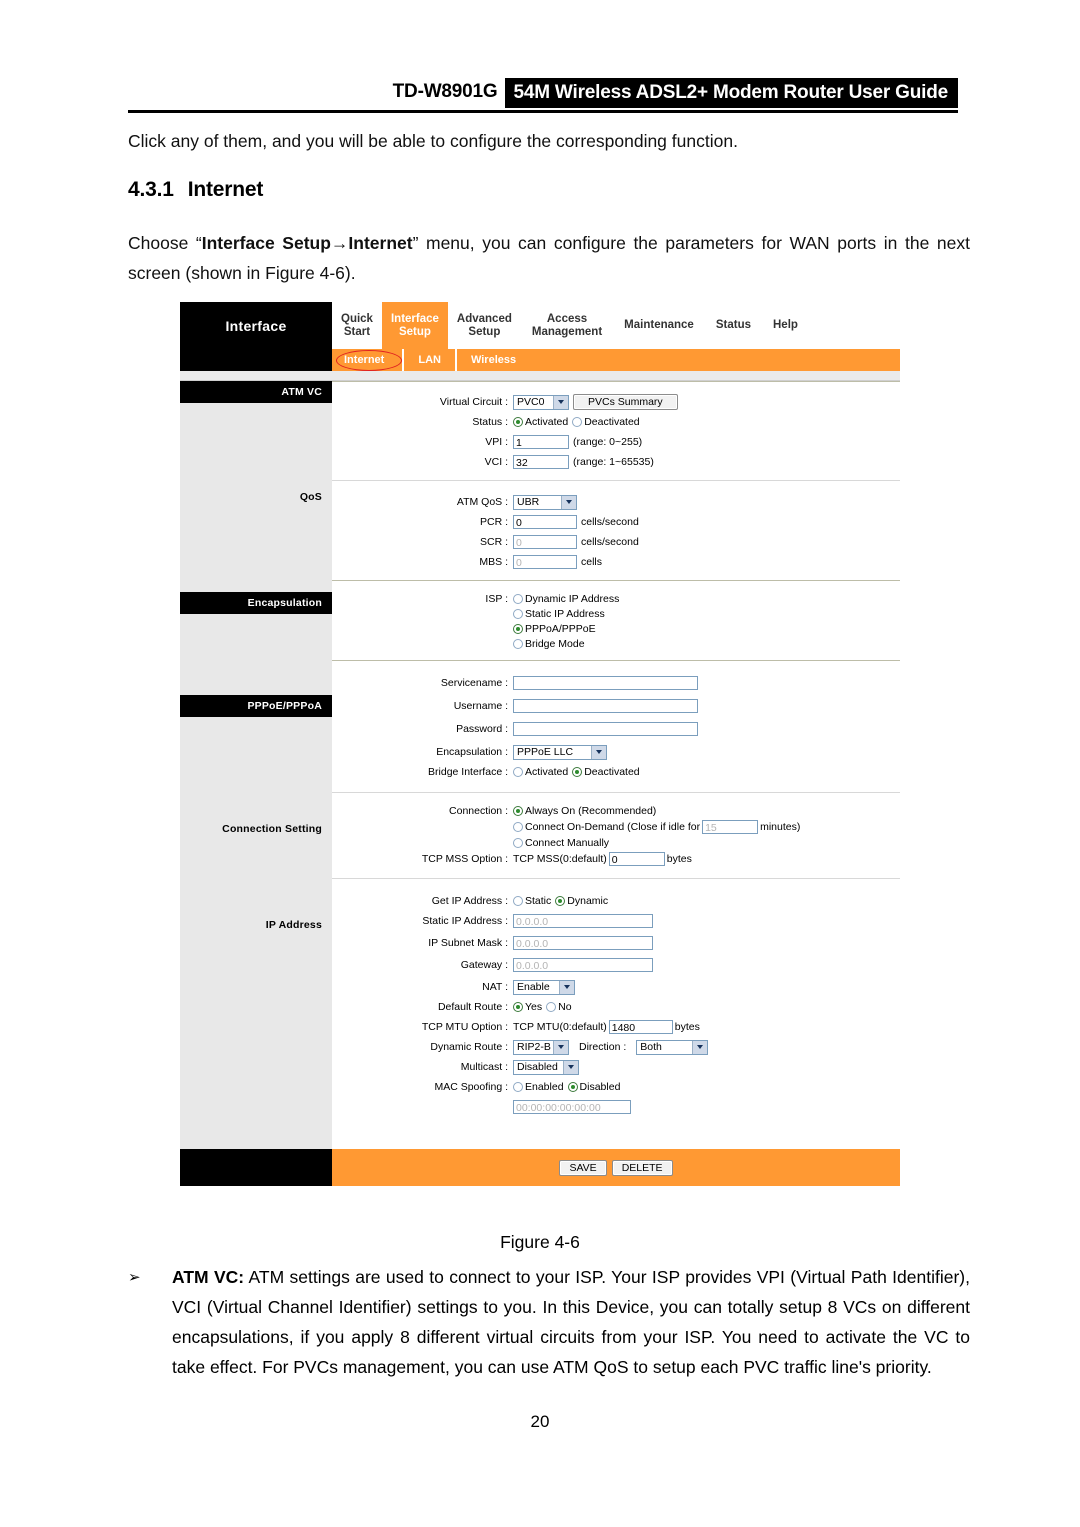 This screenshot has width=1080, height=1527. Describe the element at coordinates (733, 325) in the screenshot. I see `tab-status: Status` at that location.